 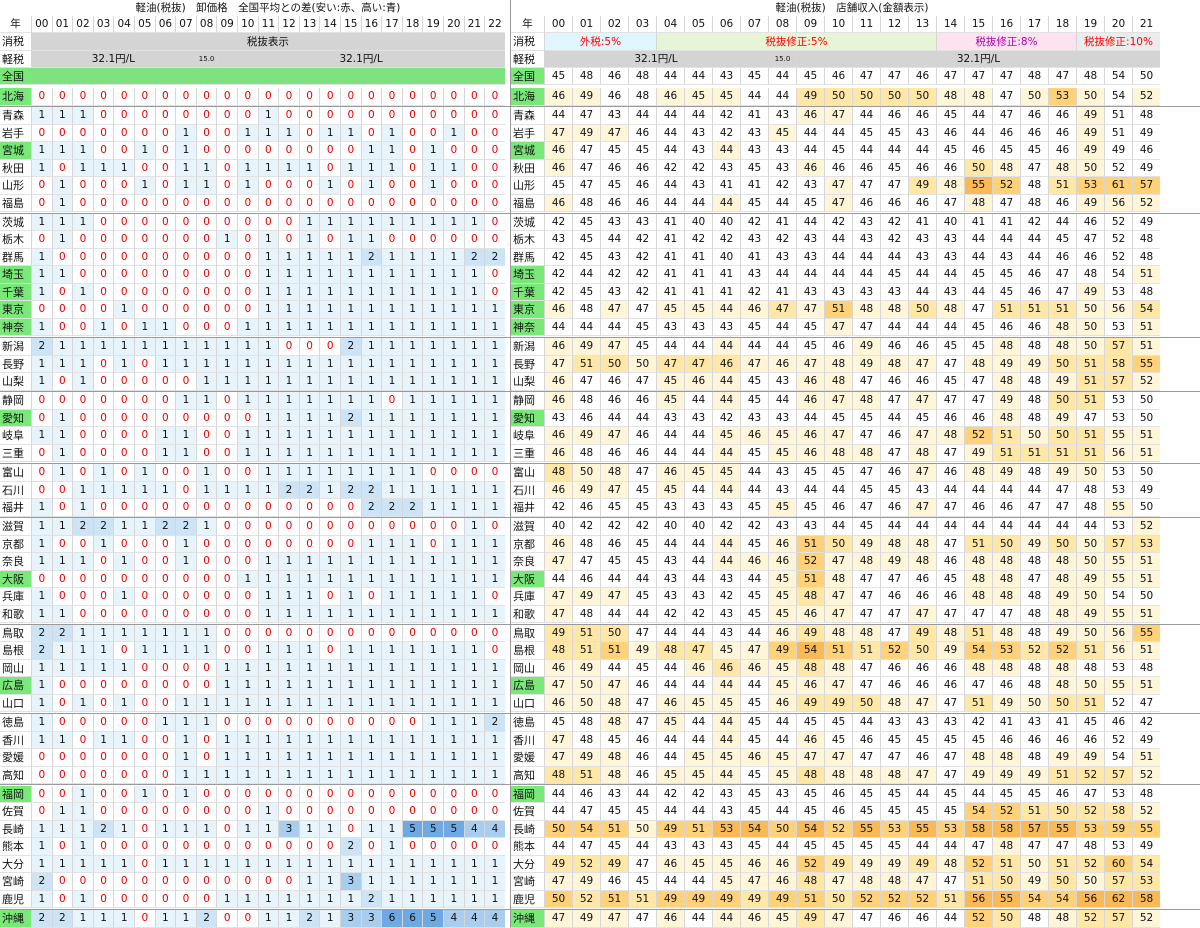 I want to click on right-store-income-cell: 50, so click(x=1090, y=686).